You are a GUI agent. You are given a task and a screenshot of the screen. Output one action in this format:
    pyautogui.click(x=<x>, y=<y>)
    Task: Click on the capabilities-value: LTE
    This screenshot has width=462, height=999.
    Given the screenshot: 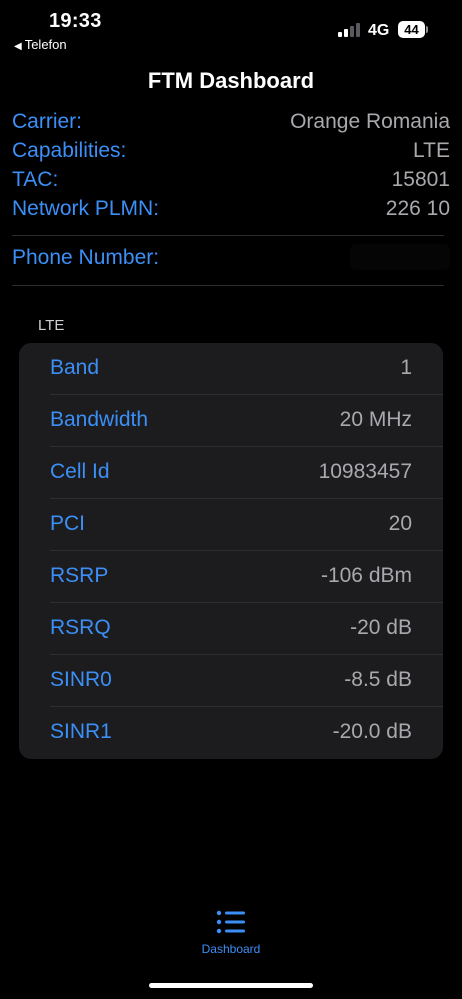 What is the action you would take?
    pyautogui.click(x=431, y=150)
    